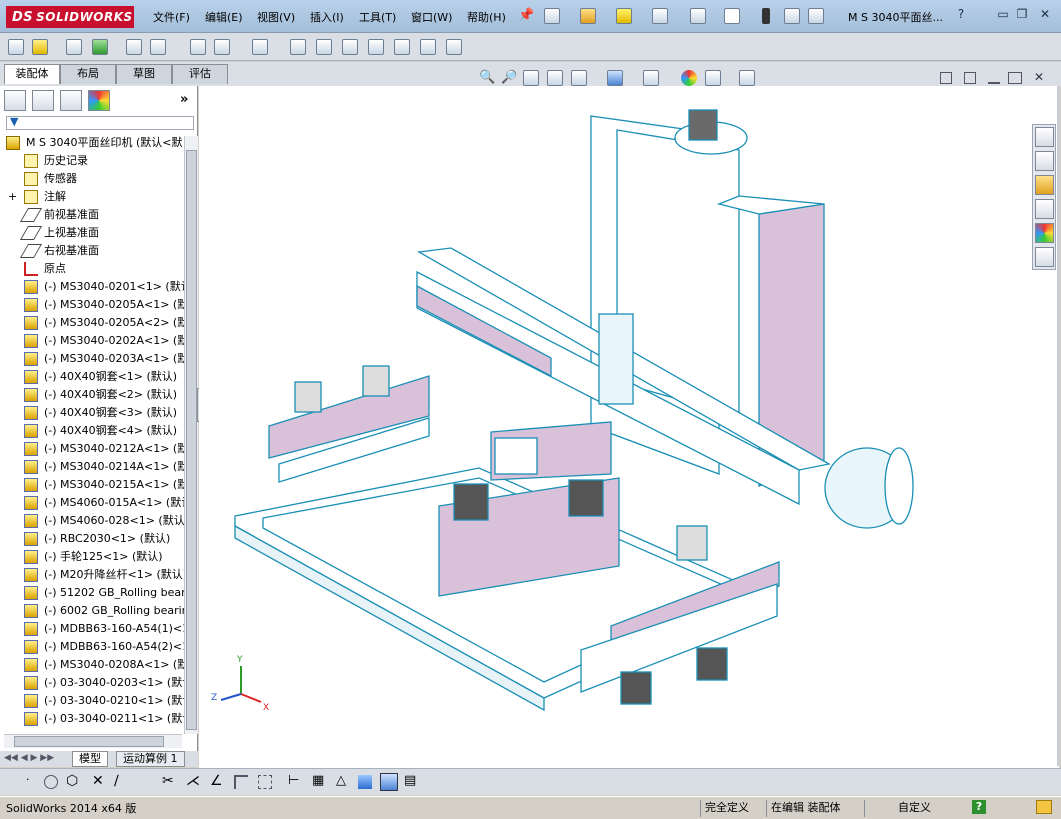  What do you see at coordinates (93, 719) in the screenshot?
I see `tree-item: (-) 03-3040-0211<1> (默认)` at bounding box center [93, 719].